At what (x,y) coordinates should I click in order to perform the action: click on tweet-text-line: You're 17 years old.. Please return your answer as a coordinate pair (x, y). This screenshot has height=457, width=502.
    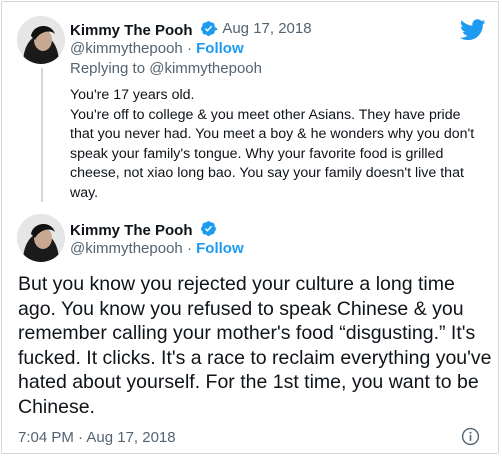
    Looking at the image, I should click on (132, 95).